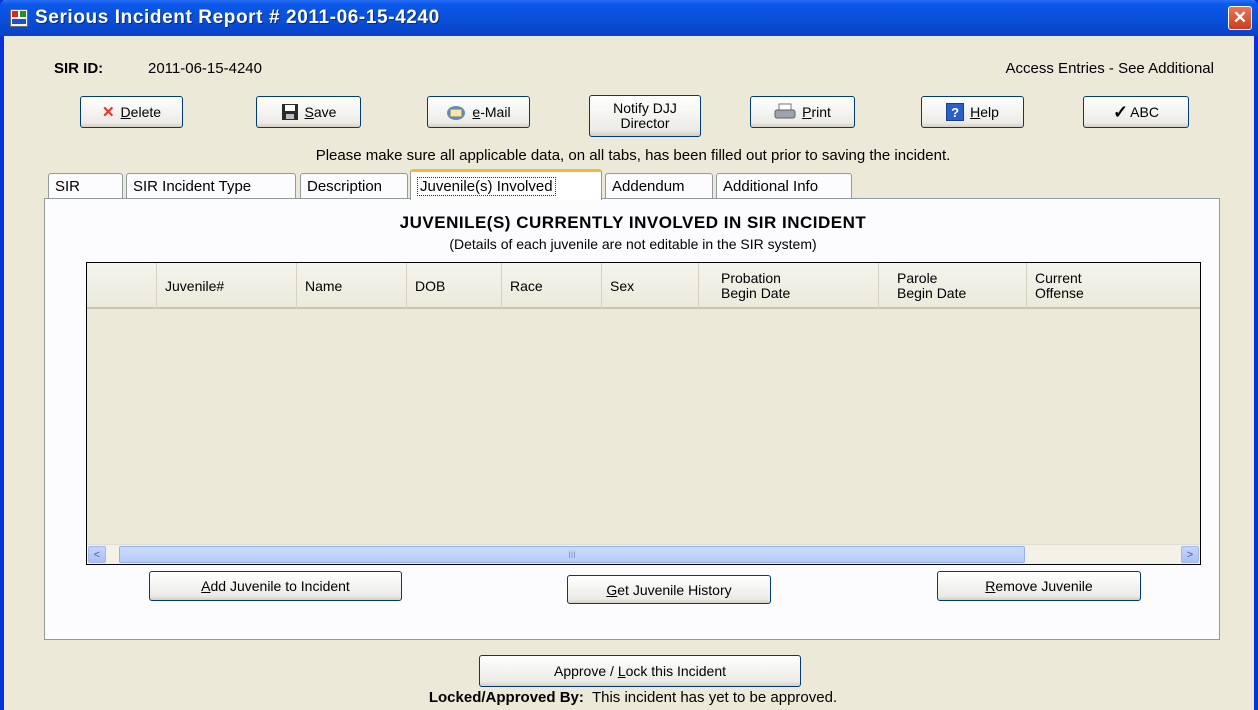  Describe the element at coordinates (785, 111) in the screenshot. I see `printer-icon` at that location.